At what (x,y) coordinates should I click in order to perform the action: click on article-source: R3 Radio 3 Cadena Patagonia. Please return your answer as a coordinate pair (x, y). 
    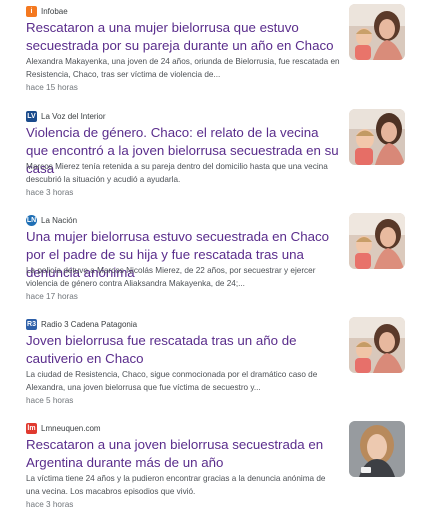
    Looking at the image, I should click on (81, 324).